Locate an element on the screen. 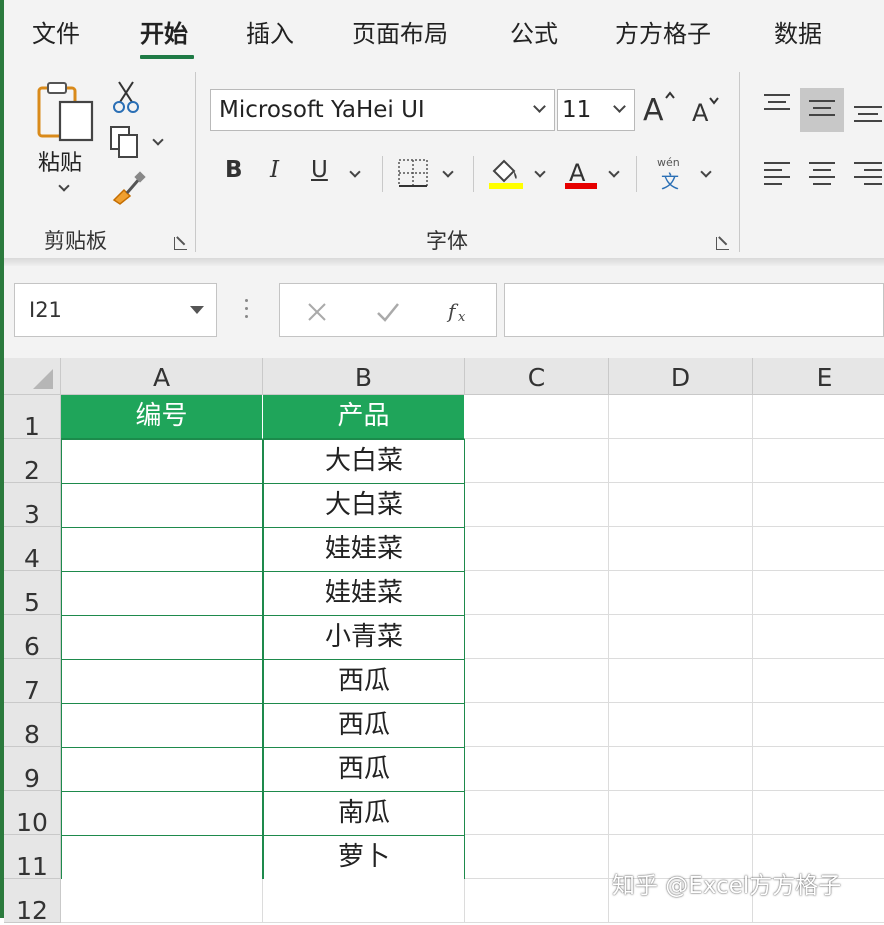 This screenshot has width=884, height=925. cell-d1 is located at coordinates (681, 417).